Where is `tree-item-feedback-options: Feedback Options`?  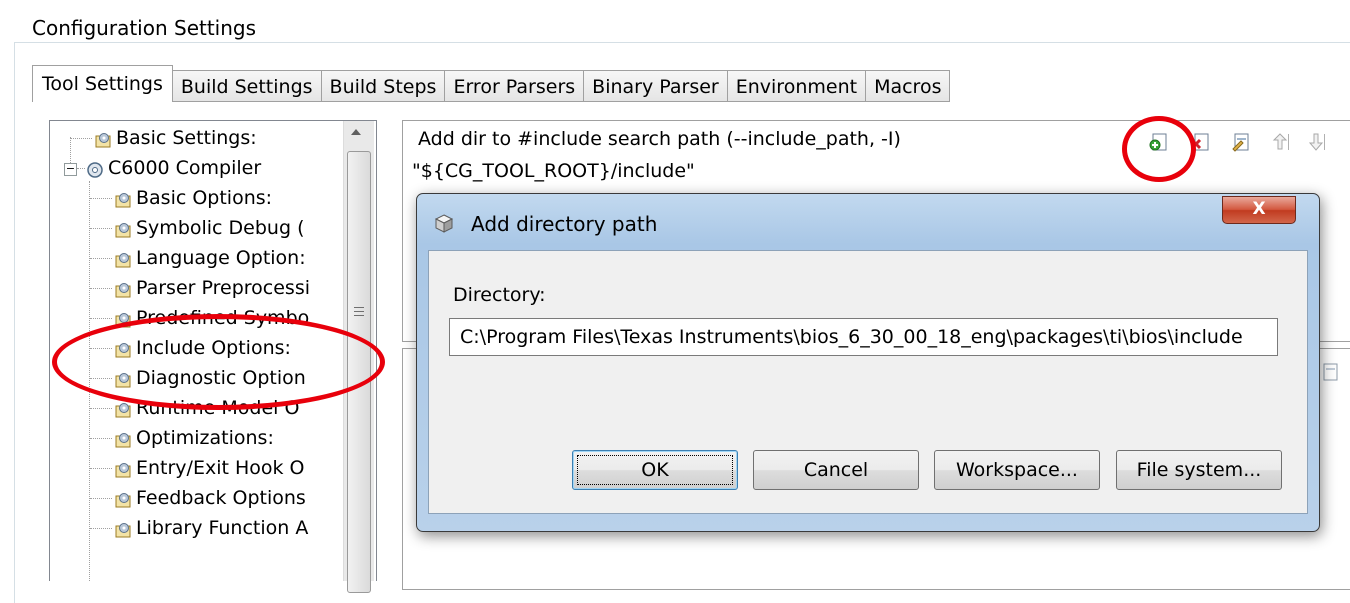
tree-item-feedback-options: Feedback Options is located at coordinates (210, 498).